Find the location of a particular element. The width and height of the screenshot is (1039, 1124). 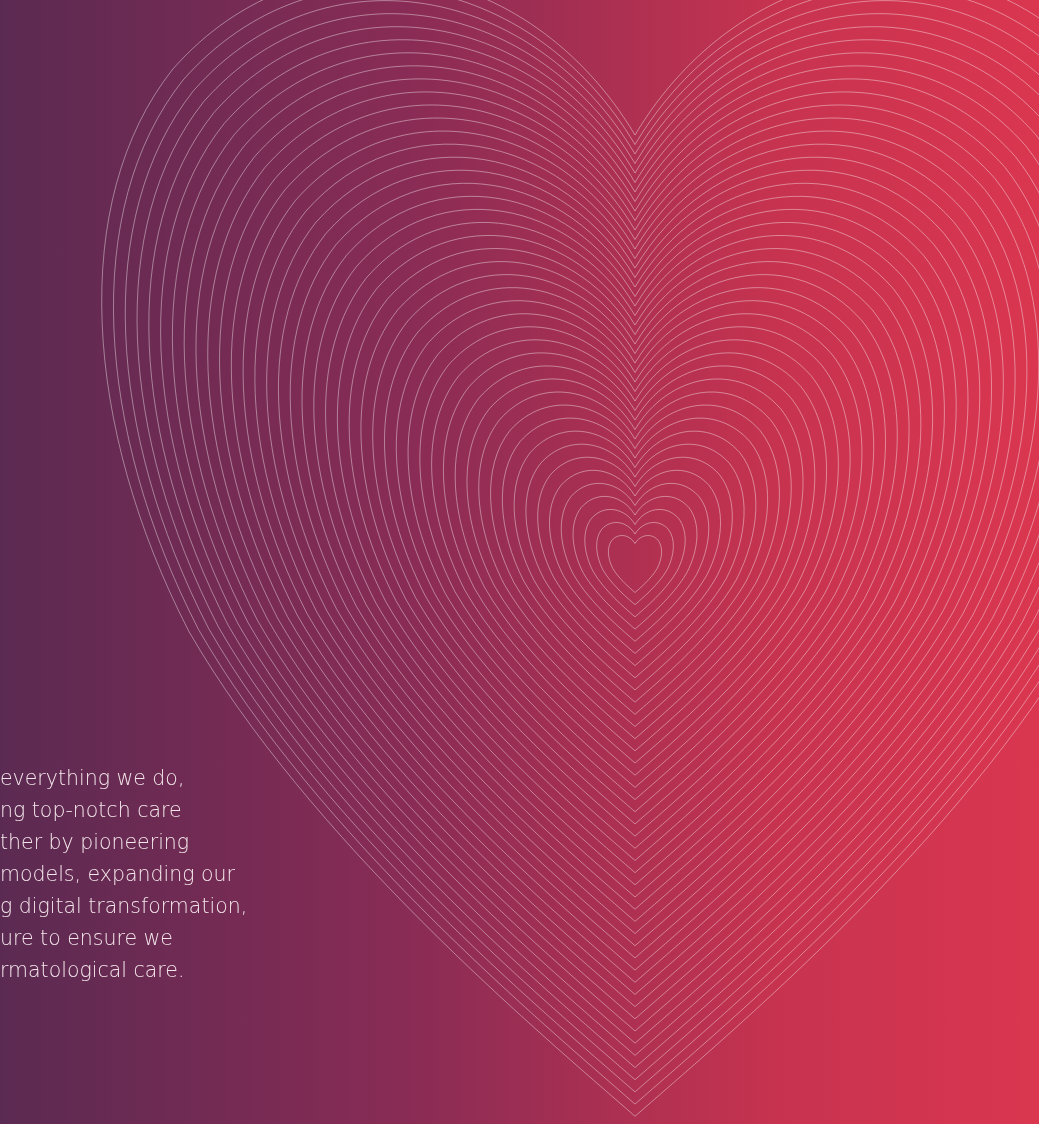

paragraph-text: ther by pioneering is located at coordinates (95, 842).